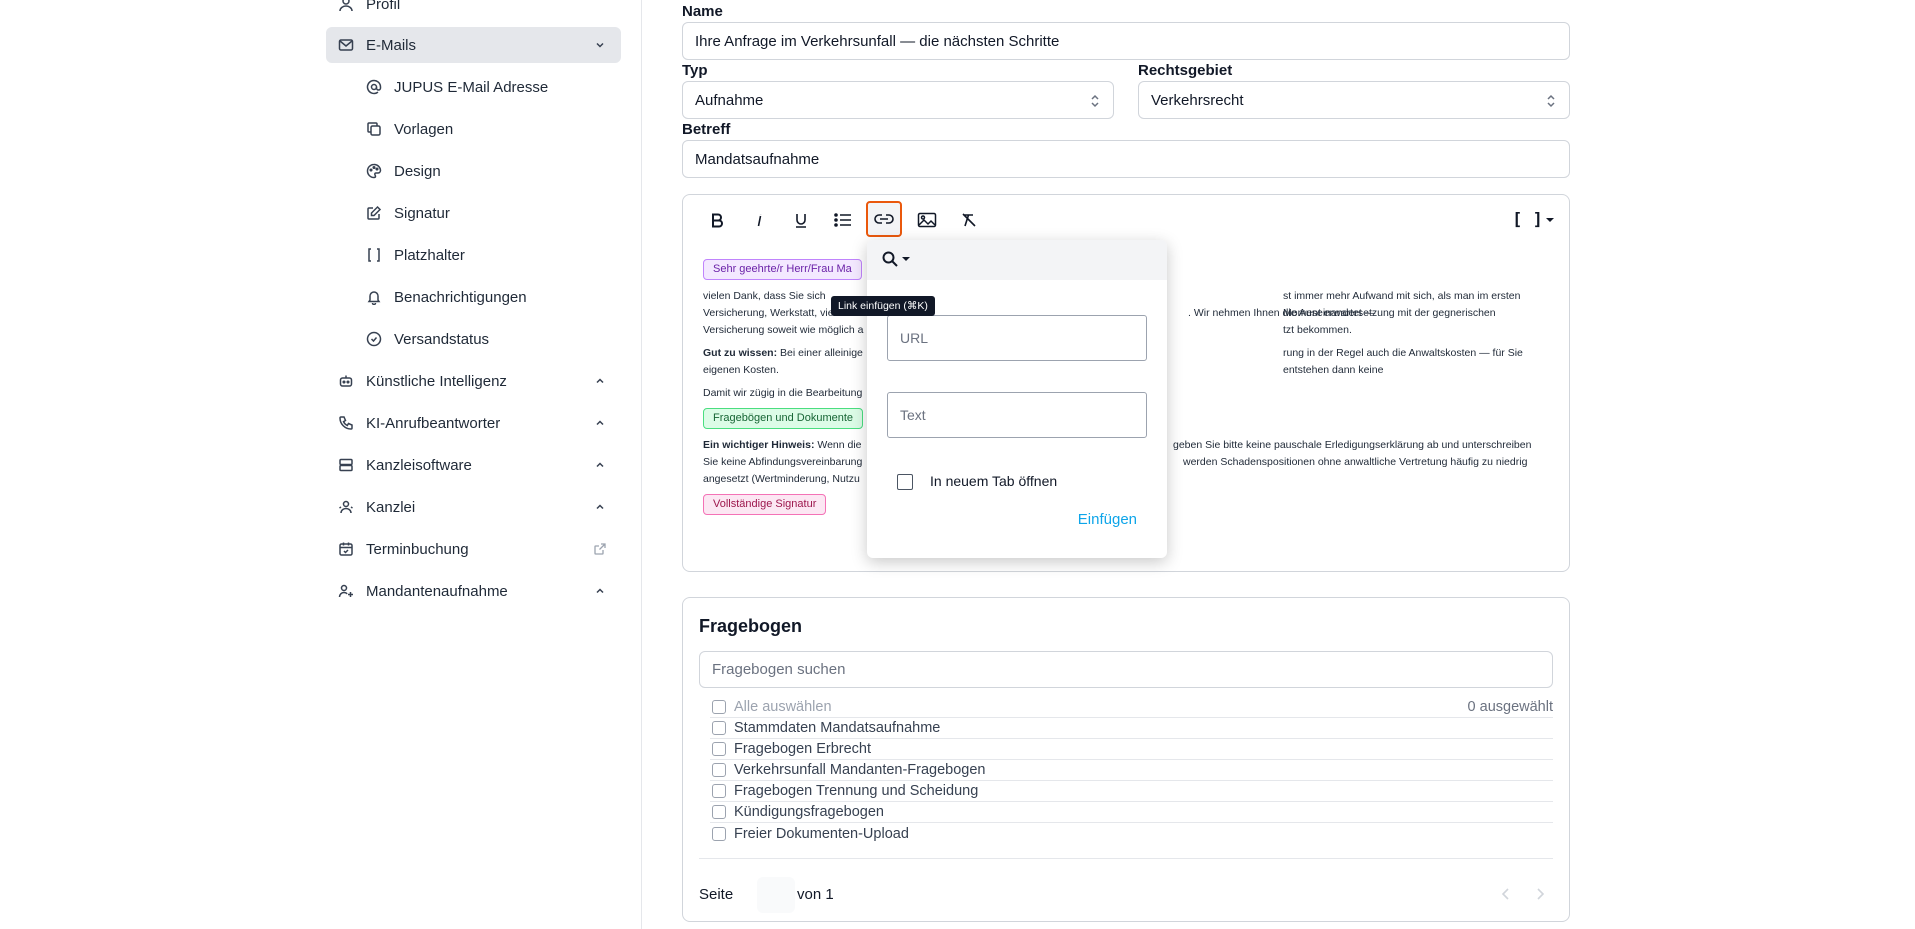 This screenshot has width=1915, height=929. I want to click on clear-format-button, so click(969, 220).